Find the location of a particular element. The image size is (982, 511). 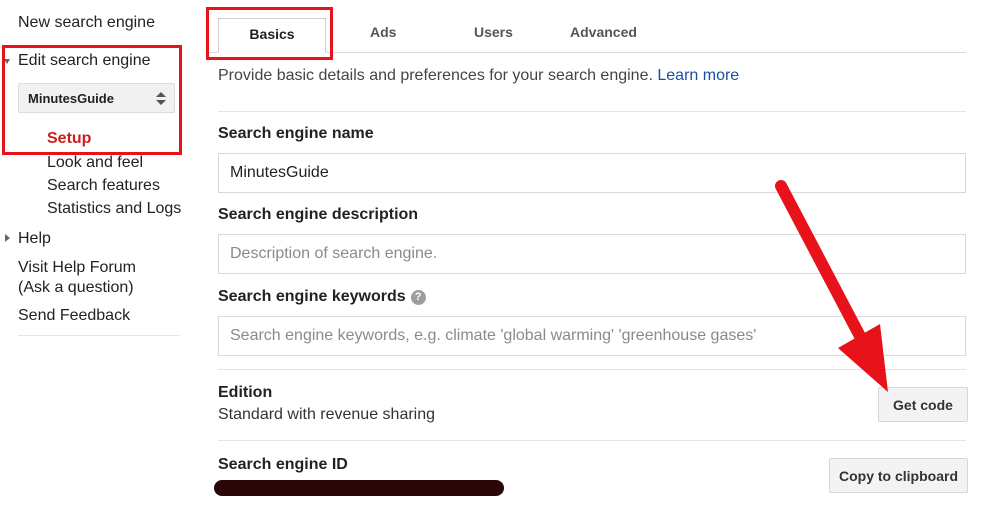

basics-tab-highlight is located at coordinates (269, 33).